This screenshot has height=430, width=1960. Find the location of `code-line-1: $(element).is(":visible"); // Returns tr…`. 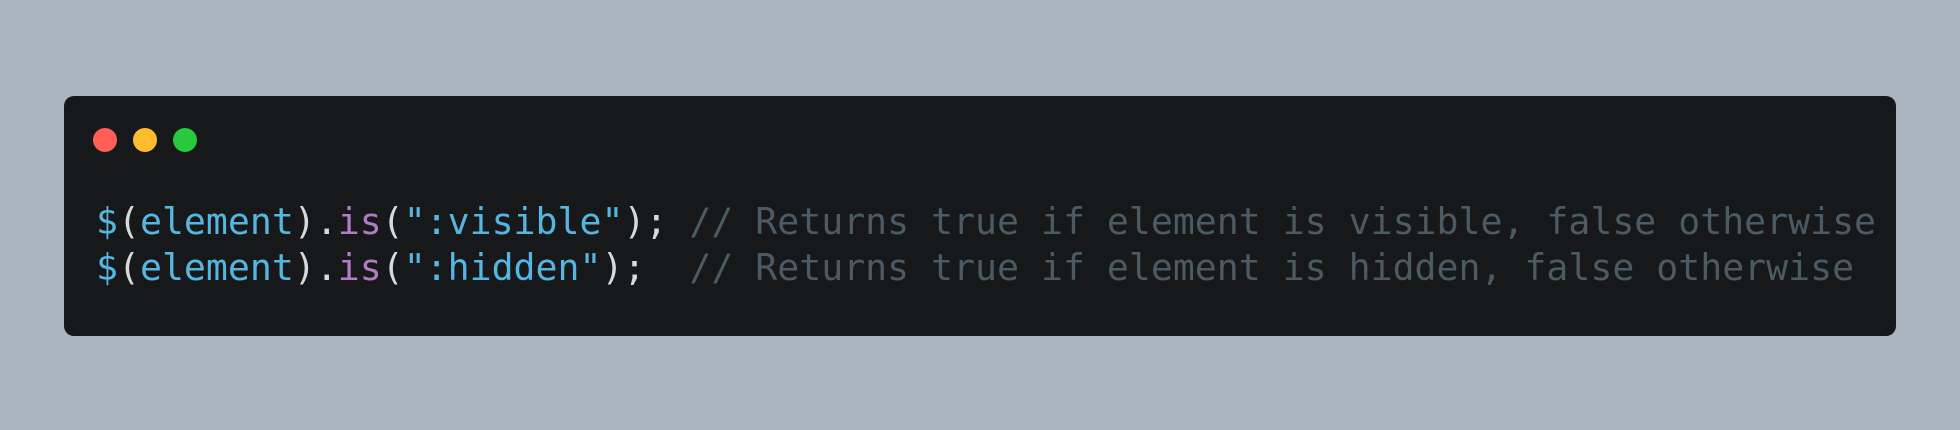

code-line-1: $(element).is(":visible"); // Returns tr… is located at coordinates (986, 222).